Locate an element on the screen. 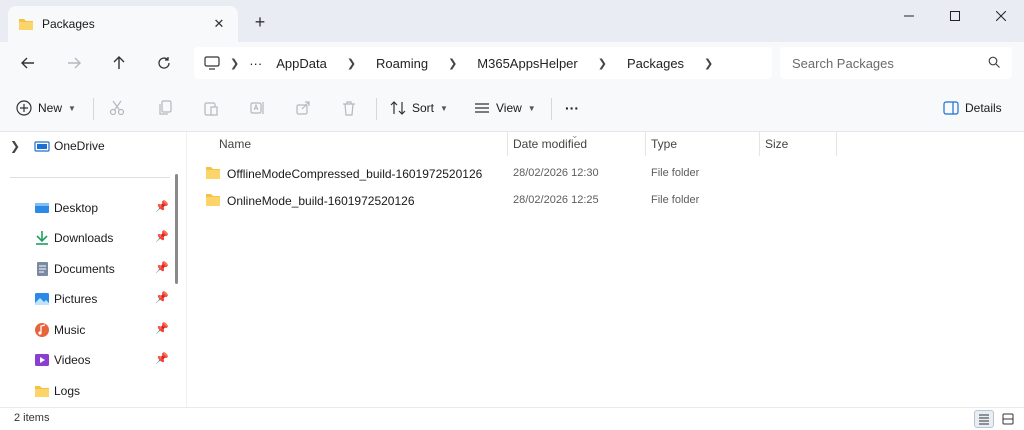 The height and width of the screenshot is (430, 1024). delete-button is located at coordinates (349, 108).